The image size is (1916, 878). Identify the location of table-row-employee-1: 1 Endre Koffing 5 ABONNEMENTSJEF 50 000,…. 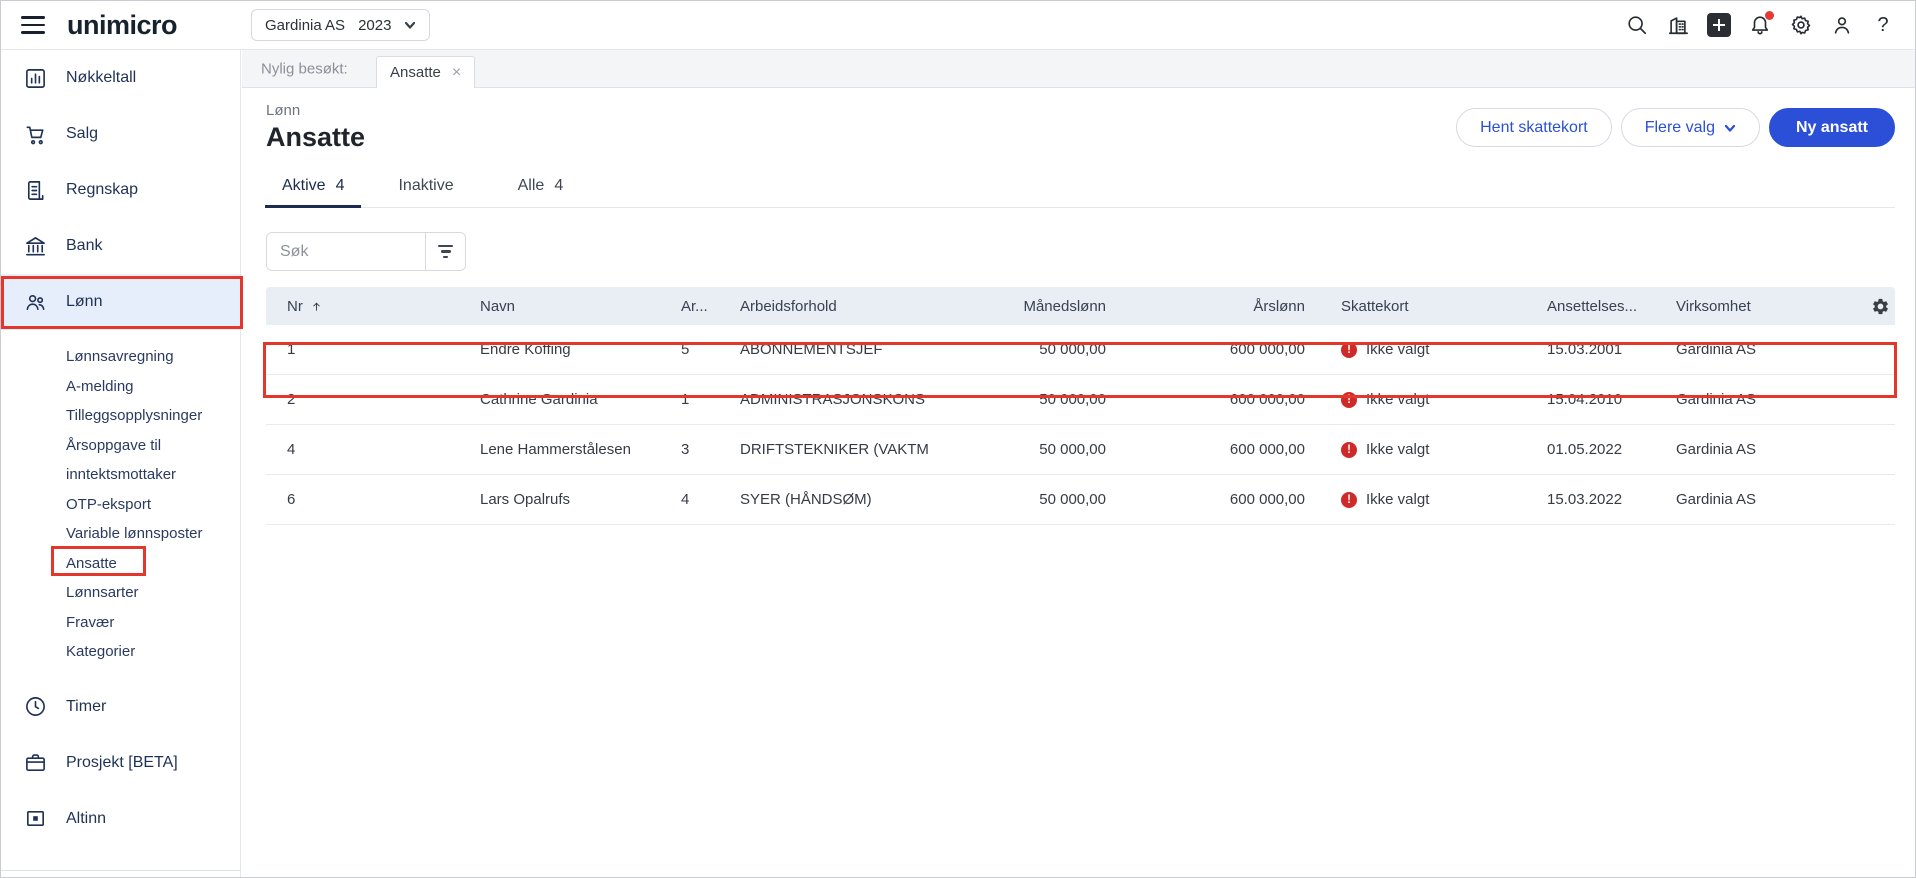
(1080, 350).